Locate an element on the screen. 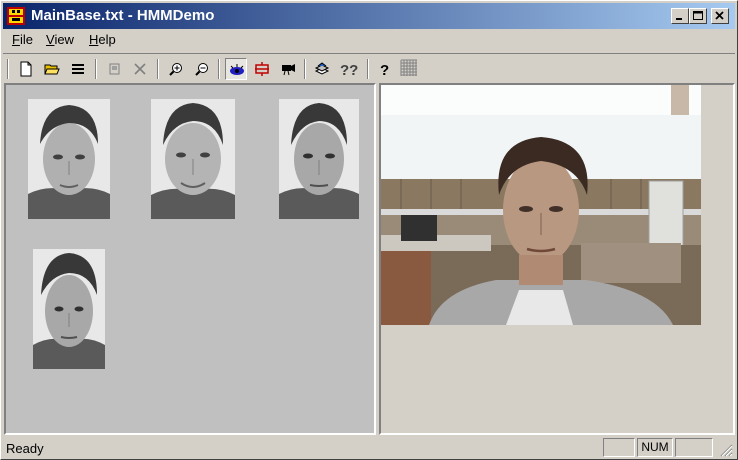 This screenshot has height=460, width=738. delete-button is located at coordinates (140, 69).